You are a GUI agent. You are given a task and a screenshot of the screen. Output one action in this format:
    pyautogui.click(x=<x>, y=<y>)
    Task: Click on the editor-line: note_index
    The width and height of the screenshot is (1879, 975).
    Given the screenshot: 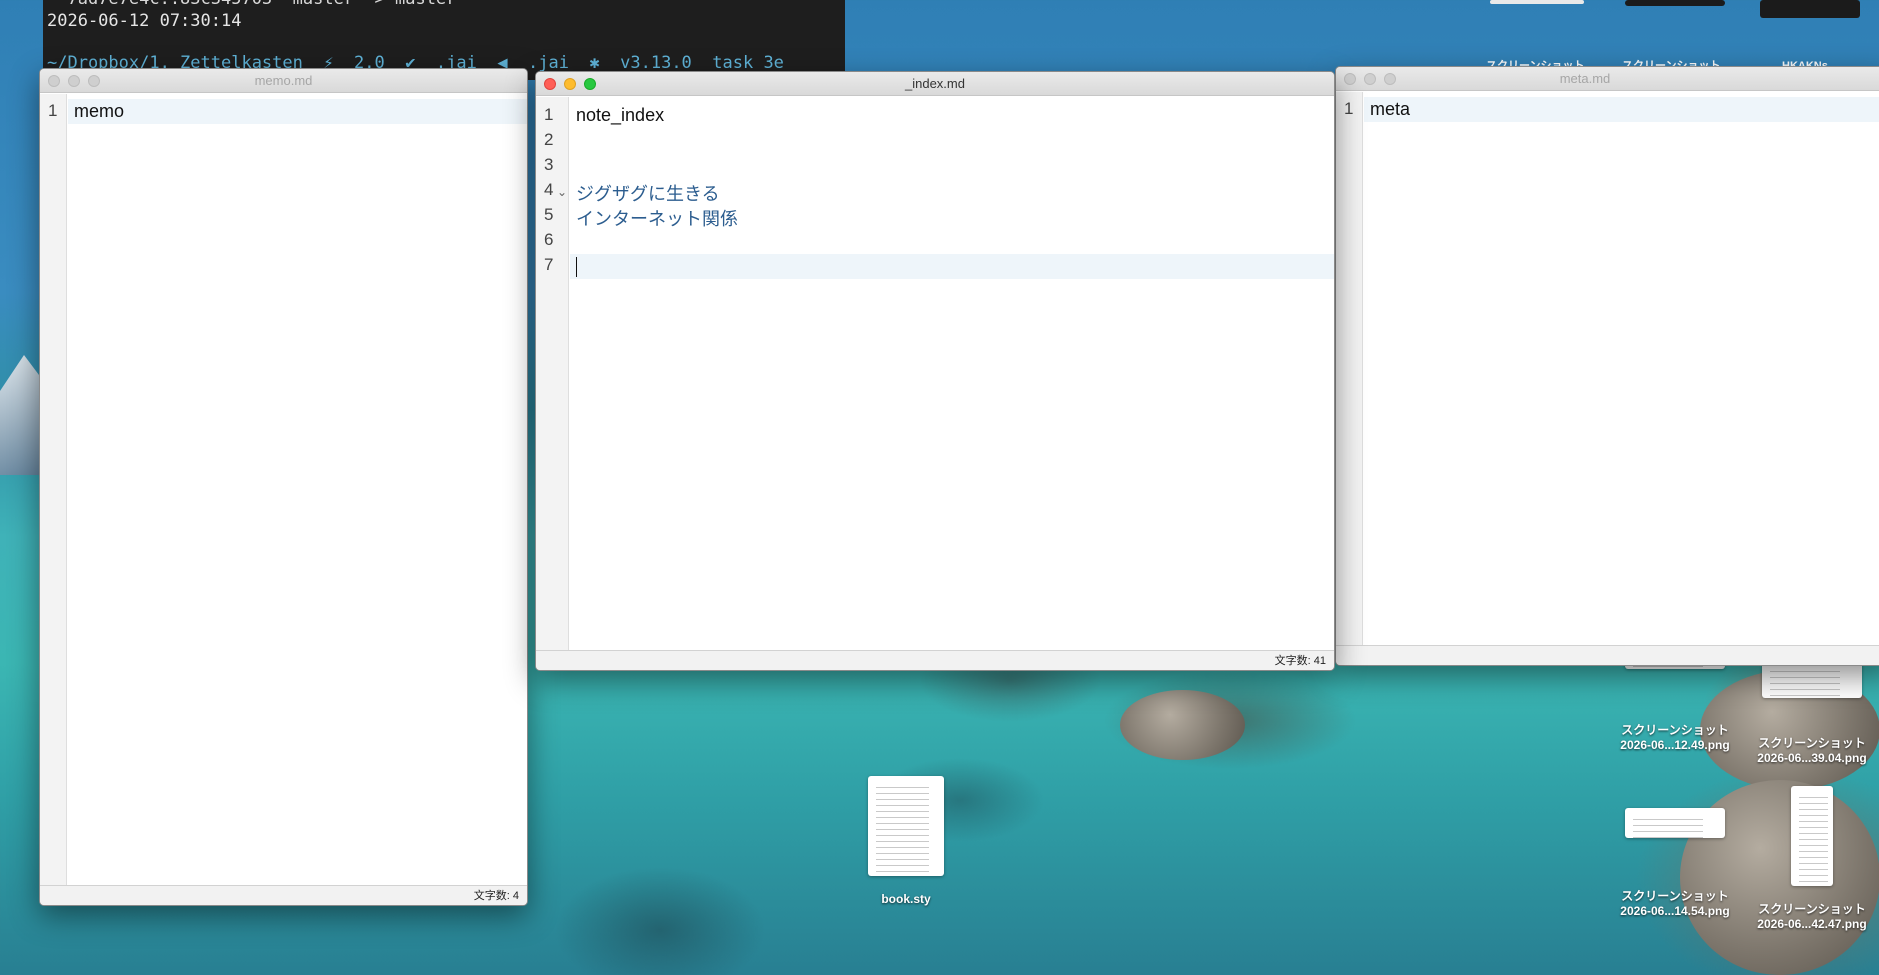 What is the action you would take?
    pyautogui.click(x=620, y=115)
    